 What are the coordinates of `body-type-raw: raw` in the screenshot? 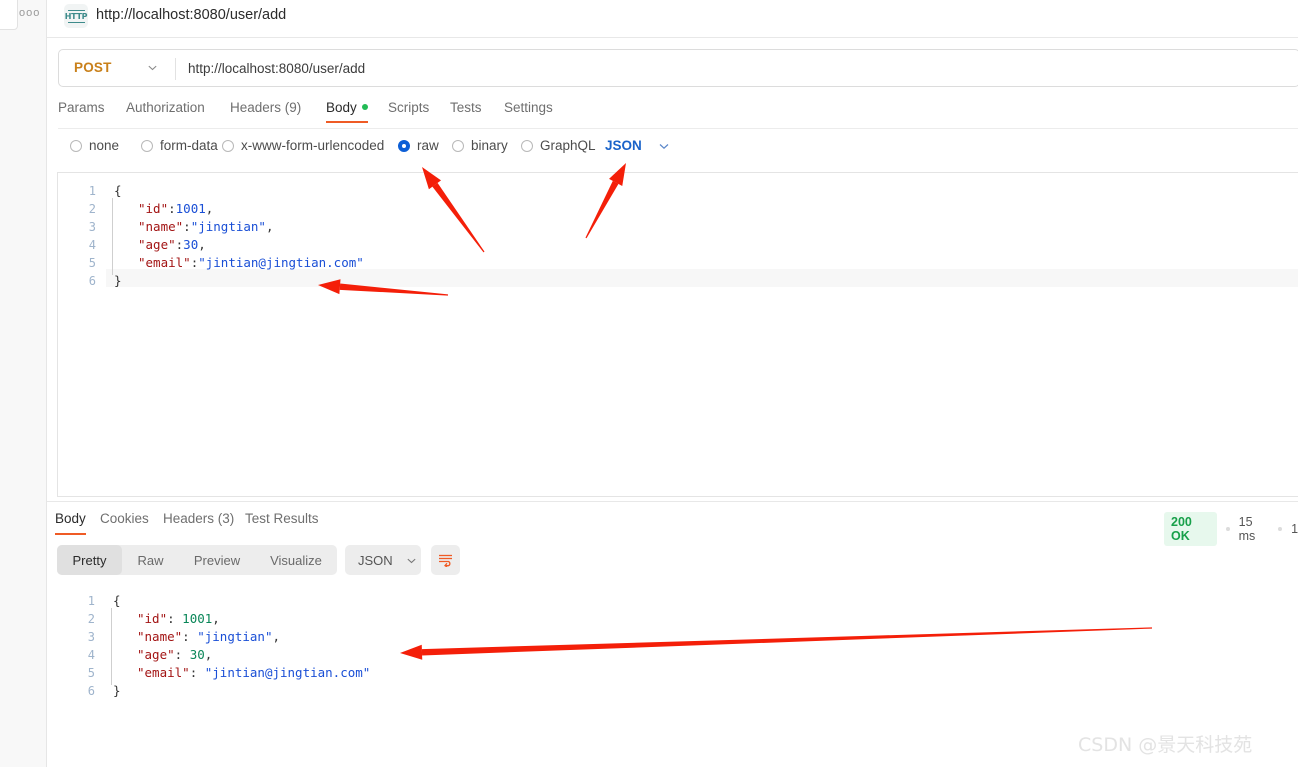 It's located at (418, 145).